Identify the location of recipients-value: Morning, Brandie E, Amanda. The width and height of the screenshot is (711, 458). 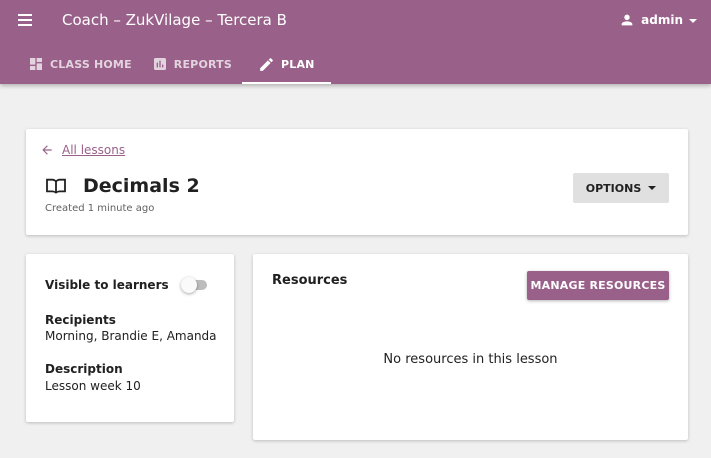
(131, 336).